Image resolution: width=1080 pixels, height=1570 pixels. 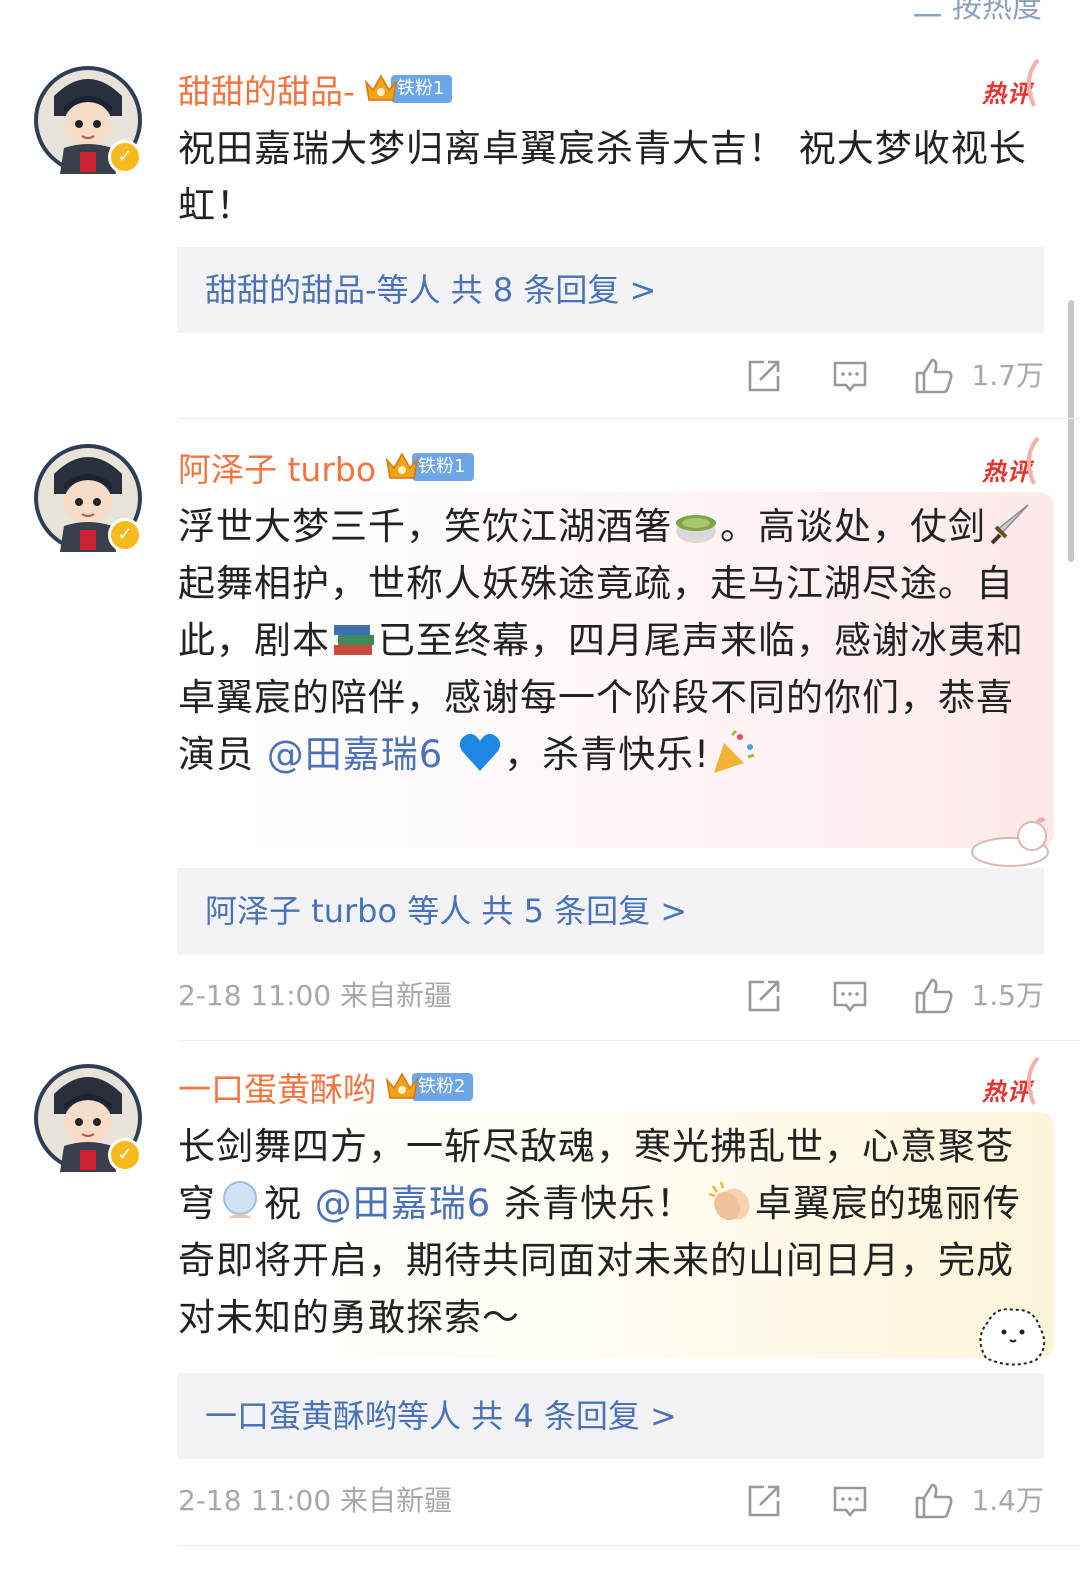 What do you see at coordinates (354, 638) in the screenshot?
I see `books-emoji` at bounding box center [354, 638].